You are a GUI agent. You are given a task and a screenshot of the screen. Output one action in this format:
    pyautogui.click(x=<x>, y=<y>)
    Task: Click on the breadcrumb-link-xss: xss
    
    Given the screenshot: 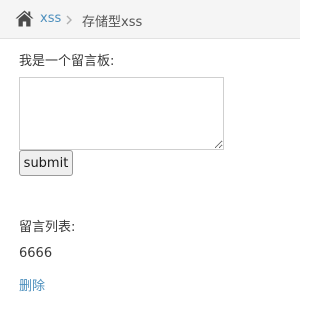 What is the action you would take?
    pyautogui.click(x=50, y=18)
    